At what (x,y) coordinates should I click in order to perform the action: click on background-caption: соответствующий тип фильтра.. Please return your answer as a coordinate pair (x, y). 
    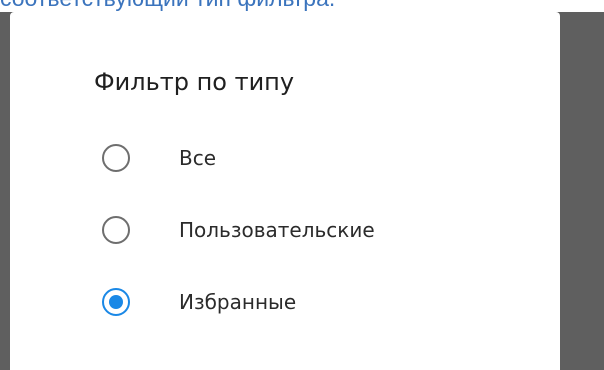
    Looking at the image, I should click on (302, 6).